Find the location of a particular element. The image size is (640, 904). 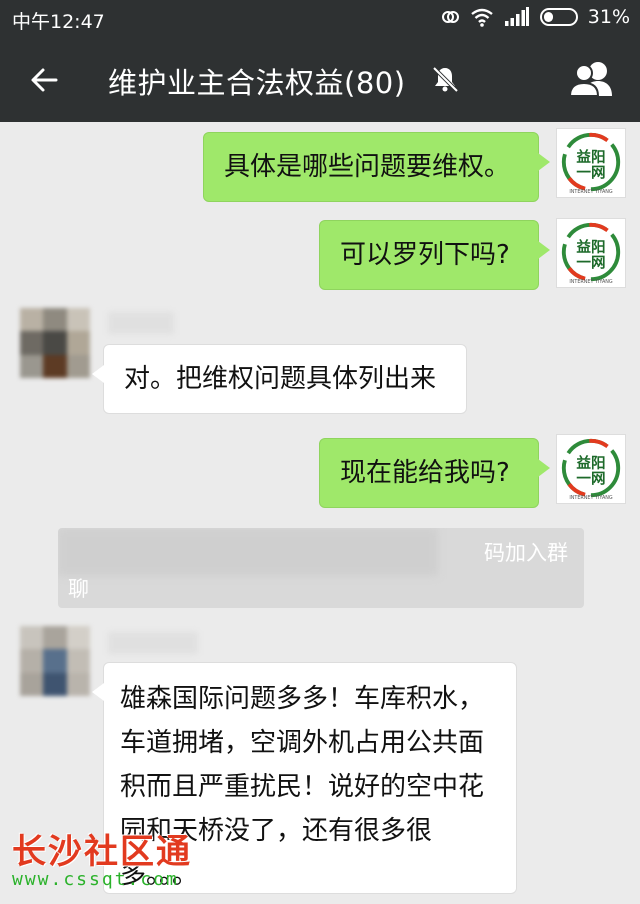

system-notice: 码加入群 聊 is located at coordinates (321, 568).